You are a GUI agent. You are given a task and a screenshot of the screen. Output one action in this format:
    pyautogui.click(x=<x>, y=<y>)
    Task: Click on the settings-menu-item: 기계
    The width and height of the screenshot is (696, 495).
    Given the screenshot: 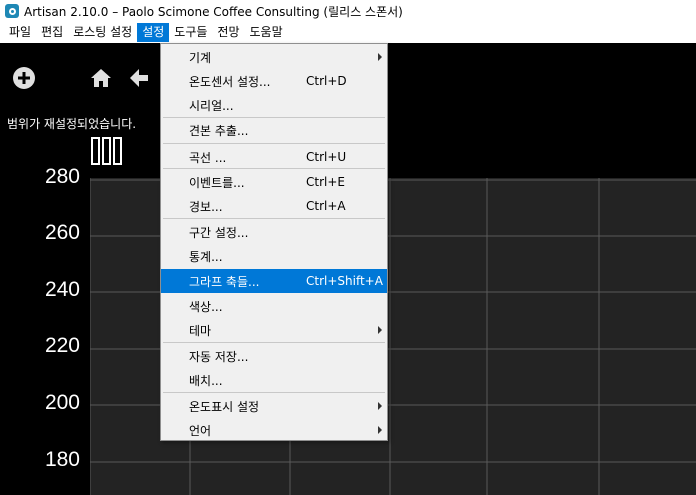 What is the action you would take?
    pyautogui.click(x=274, y=57)
    